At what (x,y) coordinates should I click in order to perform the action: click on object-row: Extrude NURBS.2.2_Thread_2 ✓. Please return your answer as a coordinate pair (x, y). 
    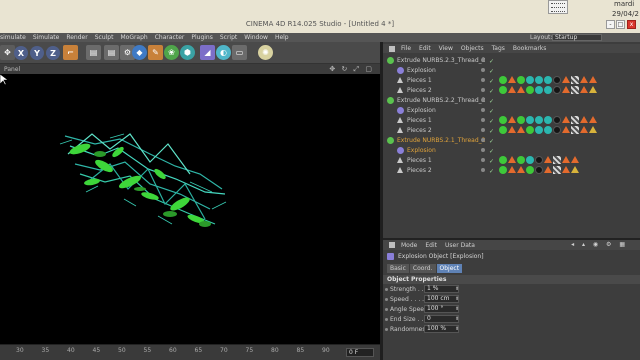
    Looking at the image, I should click on (511, 101).